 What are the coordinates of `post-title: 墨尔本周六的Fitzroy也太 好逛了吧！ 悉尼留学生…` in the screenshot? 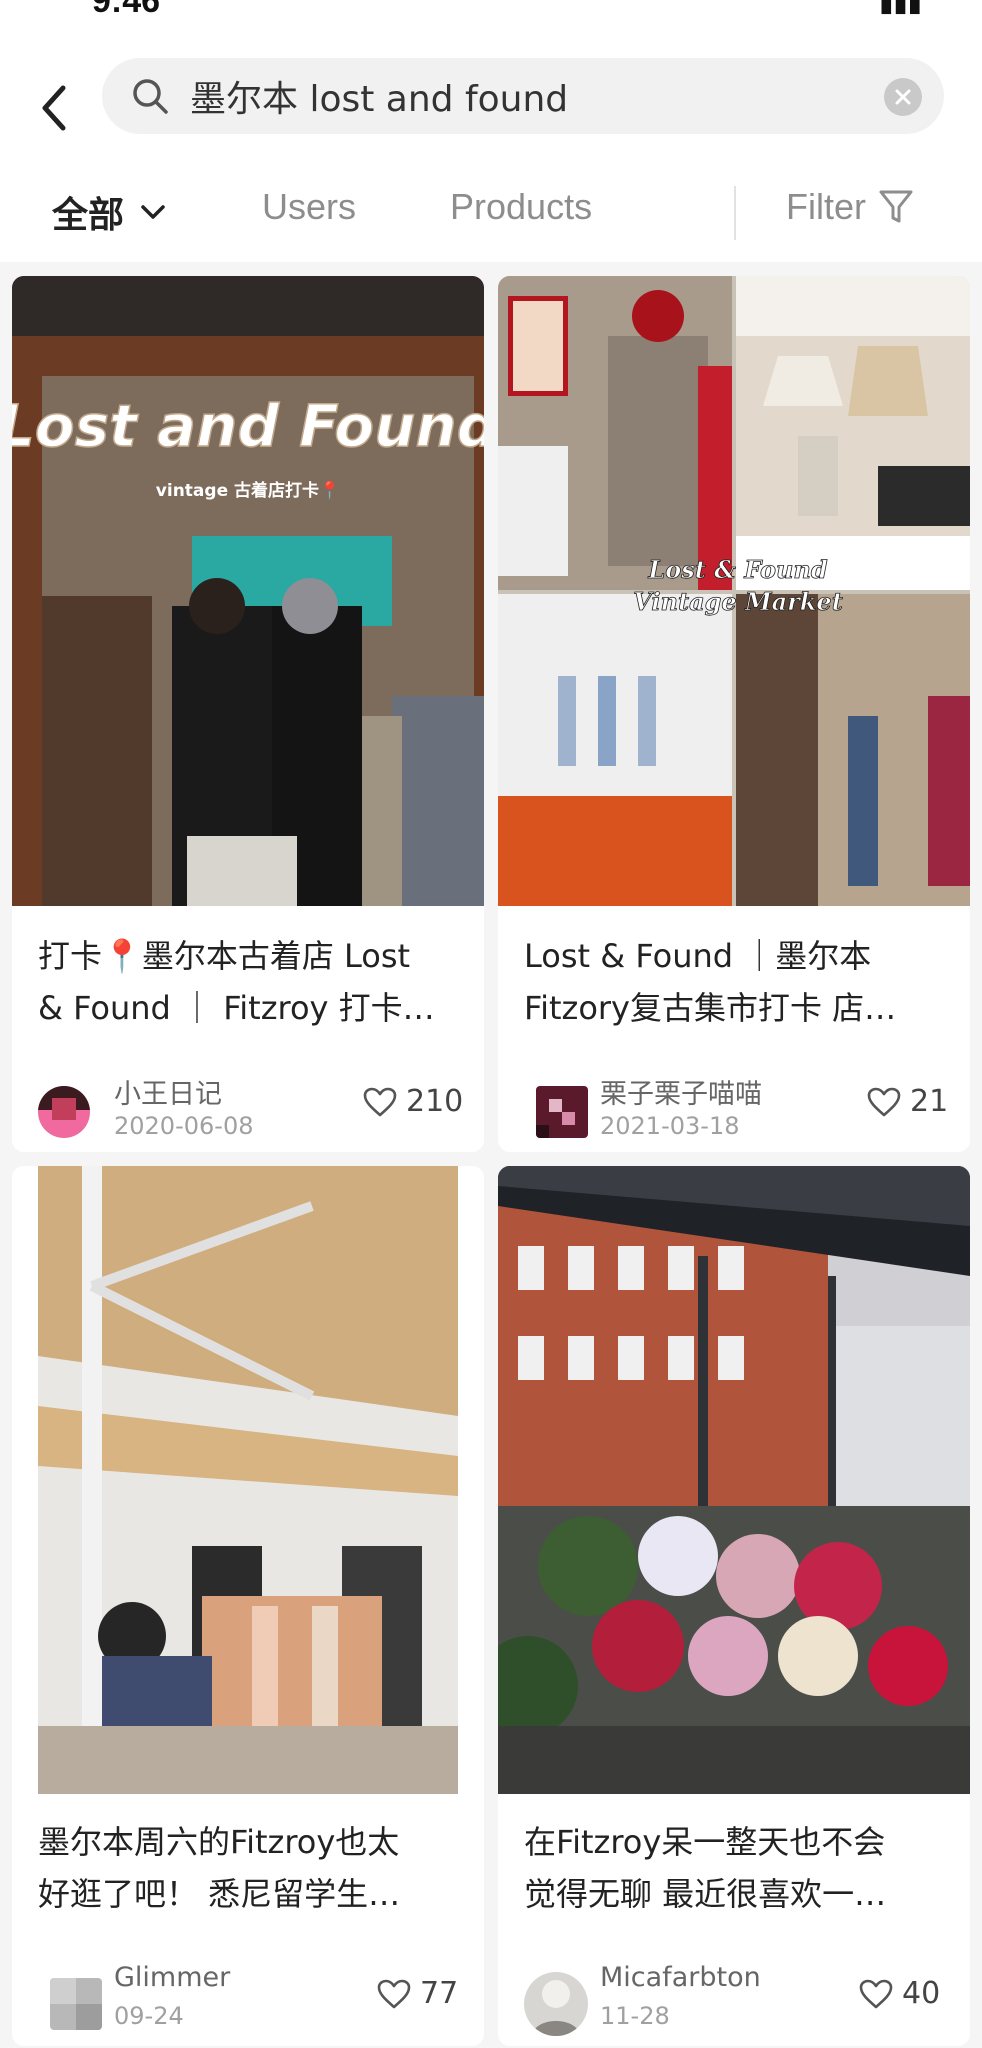 It's located at (248, 1868).